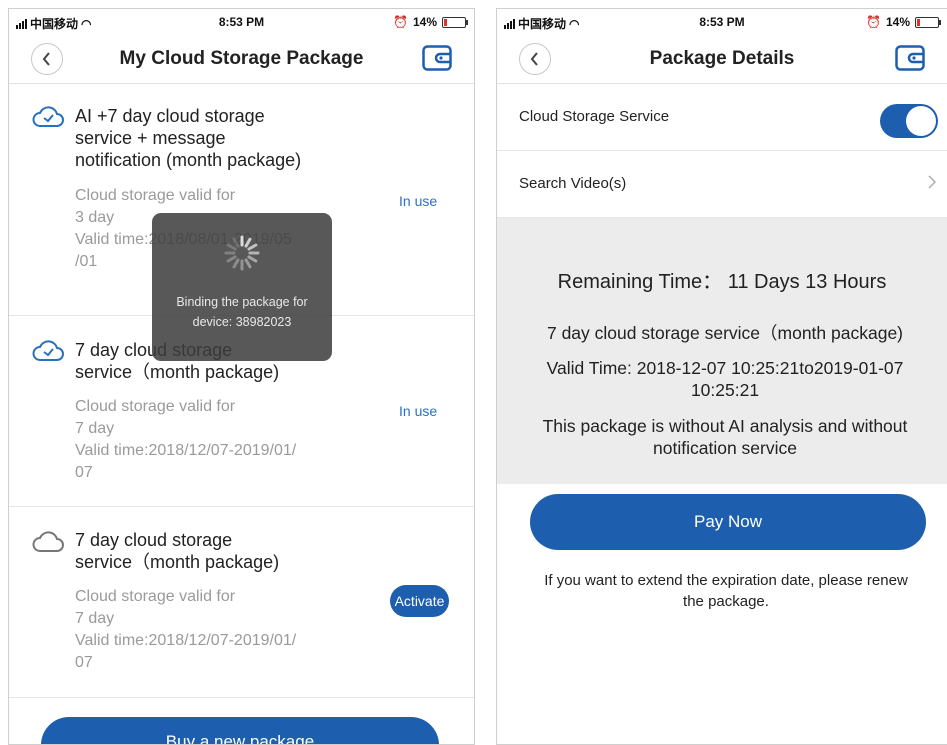  Describe the element at coordinates (722, 282) in the screenshot. I see `remaining-time: Remaining Time： 11 Days 13 Hours` at that location.